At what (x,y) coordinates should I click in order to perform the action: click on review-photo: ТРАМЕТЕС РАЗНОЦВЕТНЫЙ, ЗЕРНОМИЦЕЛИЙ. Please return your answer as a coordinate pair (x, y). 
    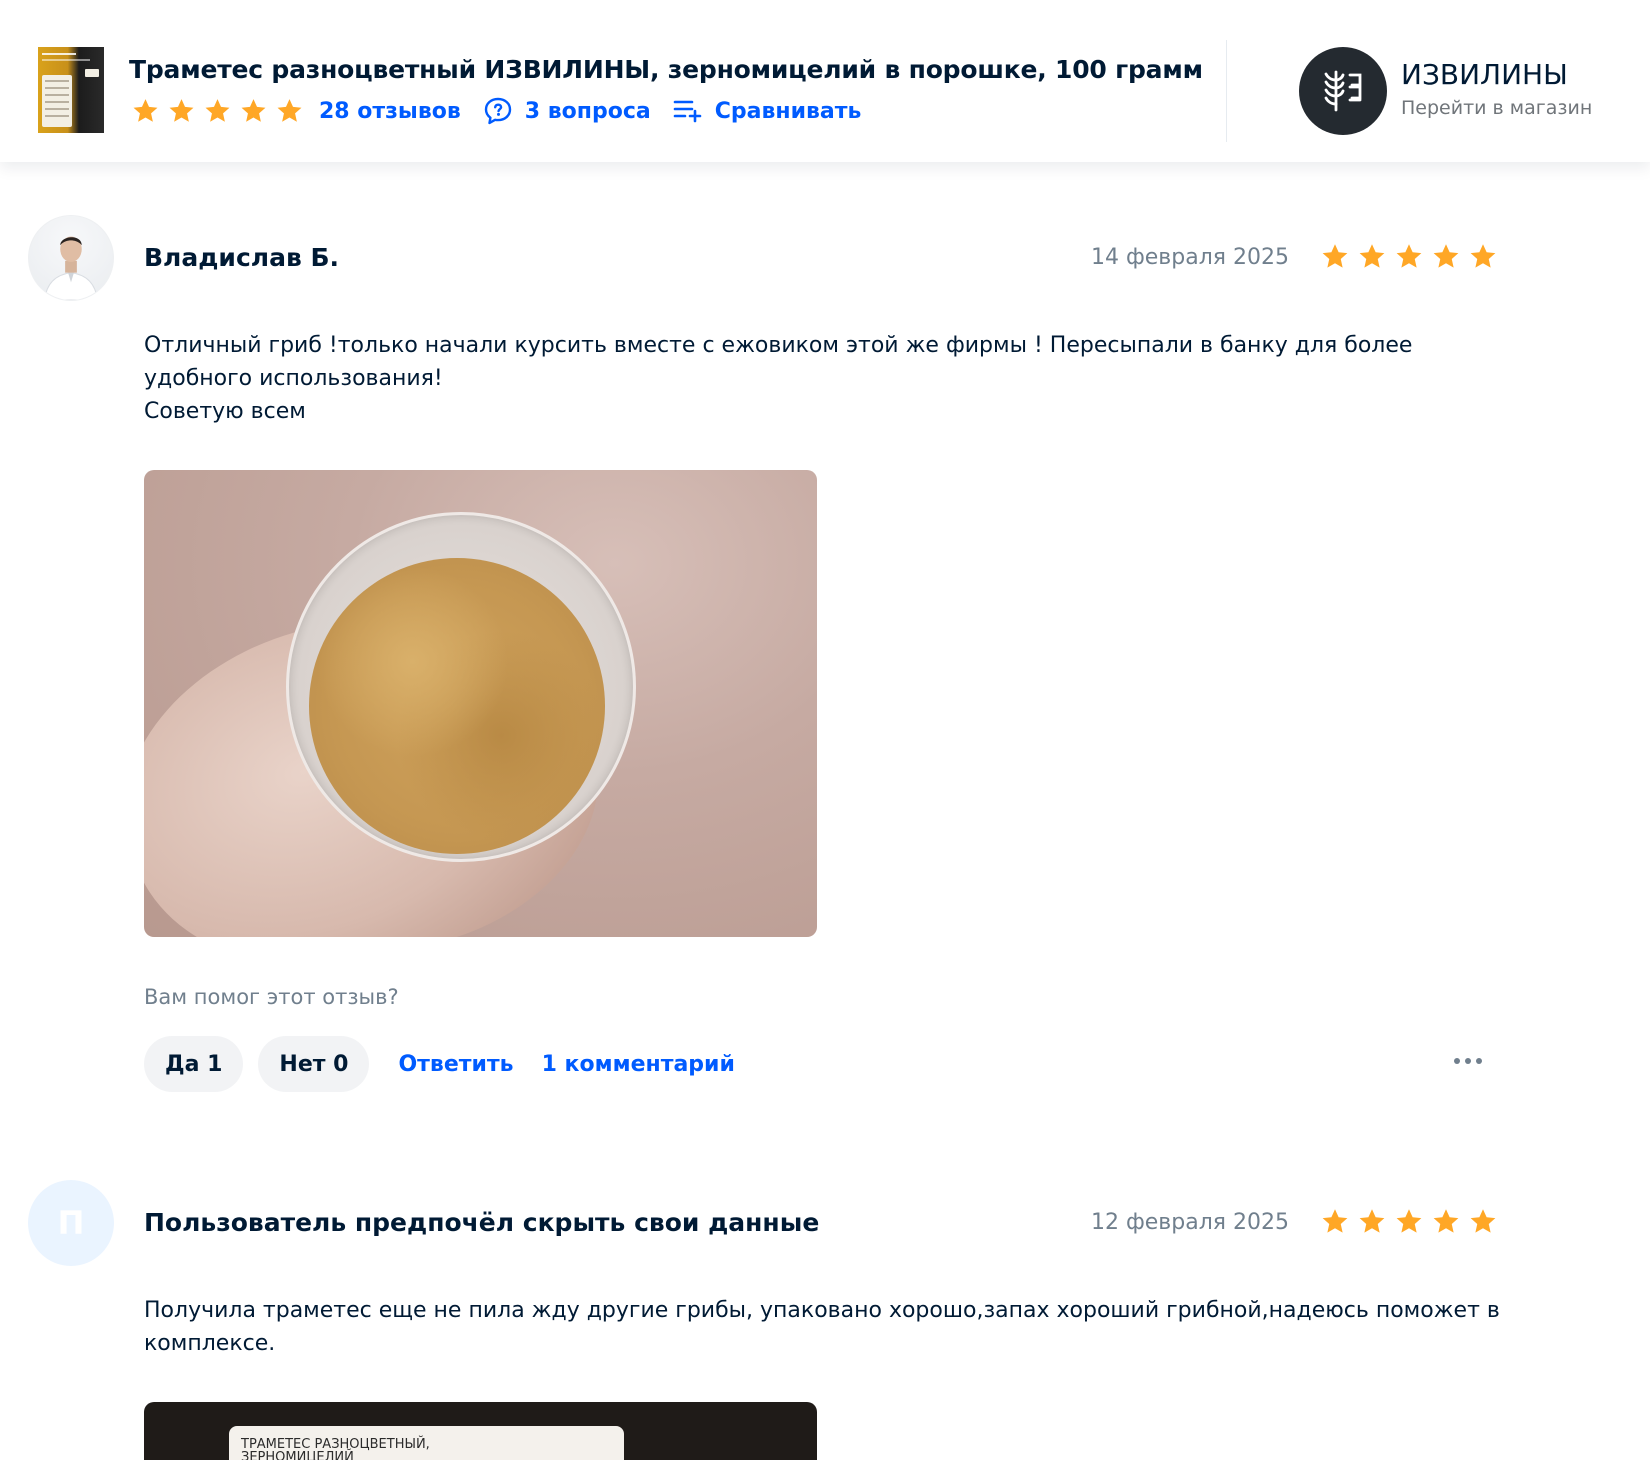
    Looking at the image, I should click on (480, 1431).